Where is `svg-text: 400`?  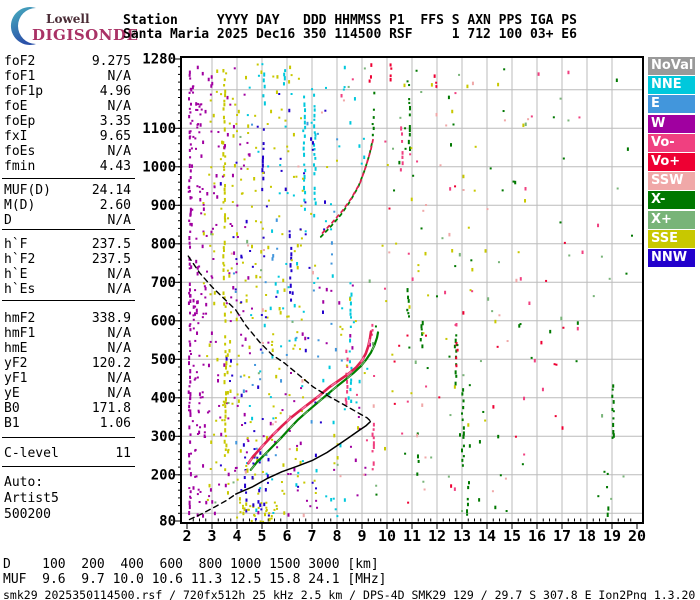
svg-text: 400 is located at coordinates (163, 398).